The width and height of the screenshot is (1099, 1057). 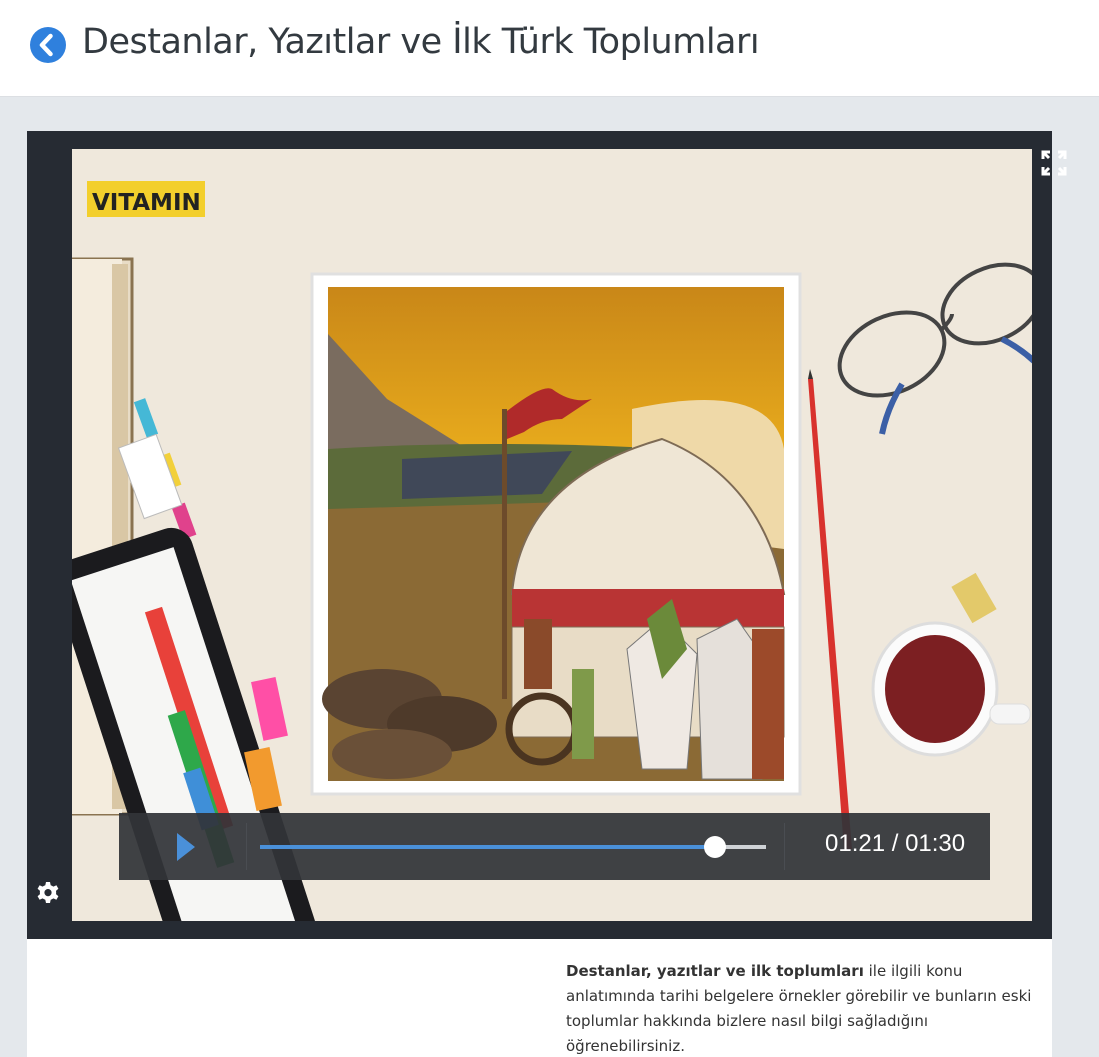 I want to click on description-bold: Destanlar, yazıtlar ve ilk toplumları, so click(x=715, y=971).